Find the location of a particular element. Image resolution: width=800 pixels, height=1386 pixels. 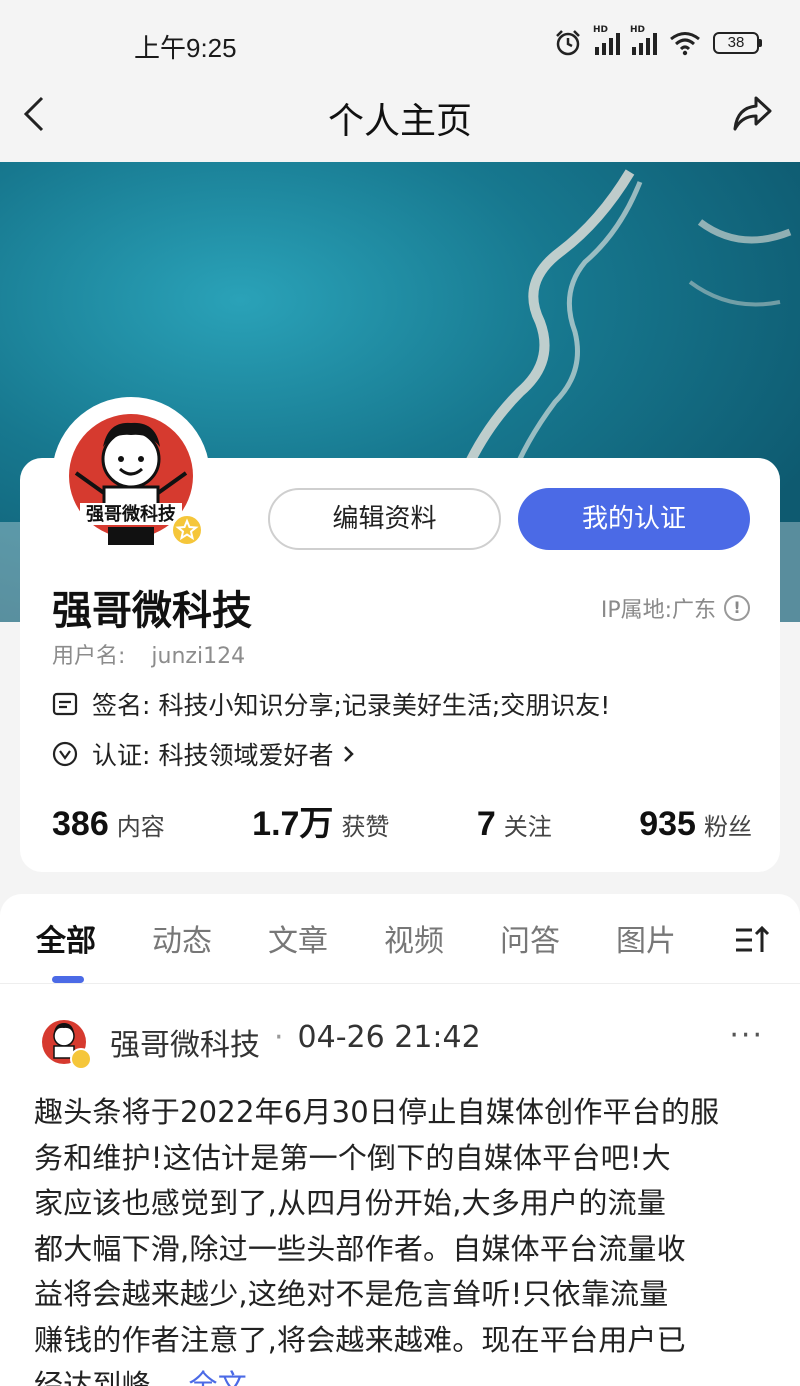

battery-level: 38 is located at coordinates (736, 43).